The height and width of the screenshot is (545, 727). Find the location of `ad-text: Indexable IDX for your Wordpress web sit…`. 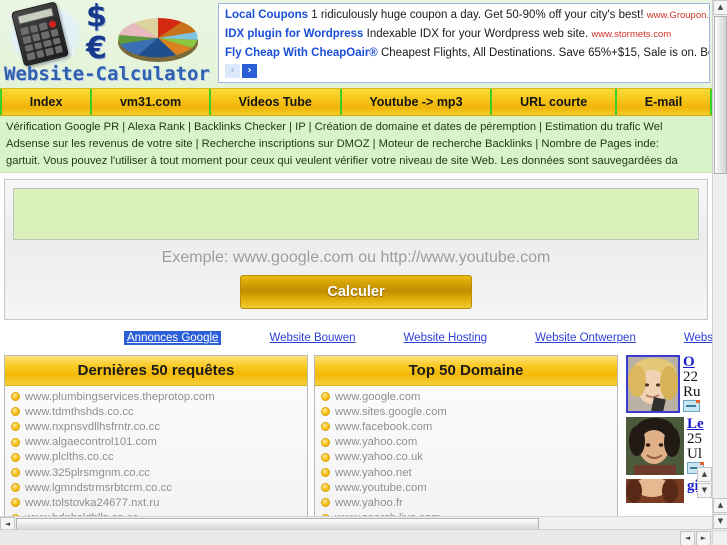

ad-text: Indexable IDX for your Wordpress web sit… is located at coordinates (477, 34).